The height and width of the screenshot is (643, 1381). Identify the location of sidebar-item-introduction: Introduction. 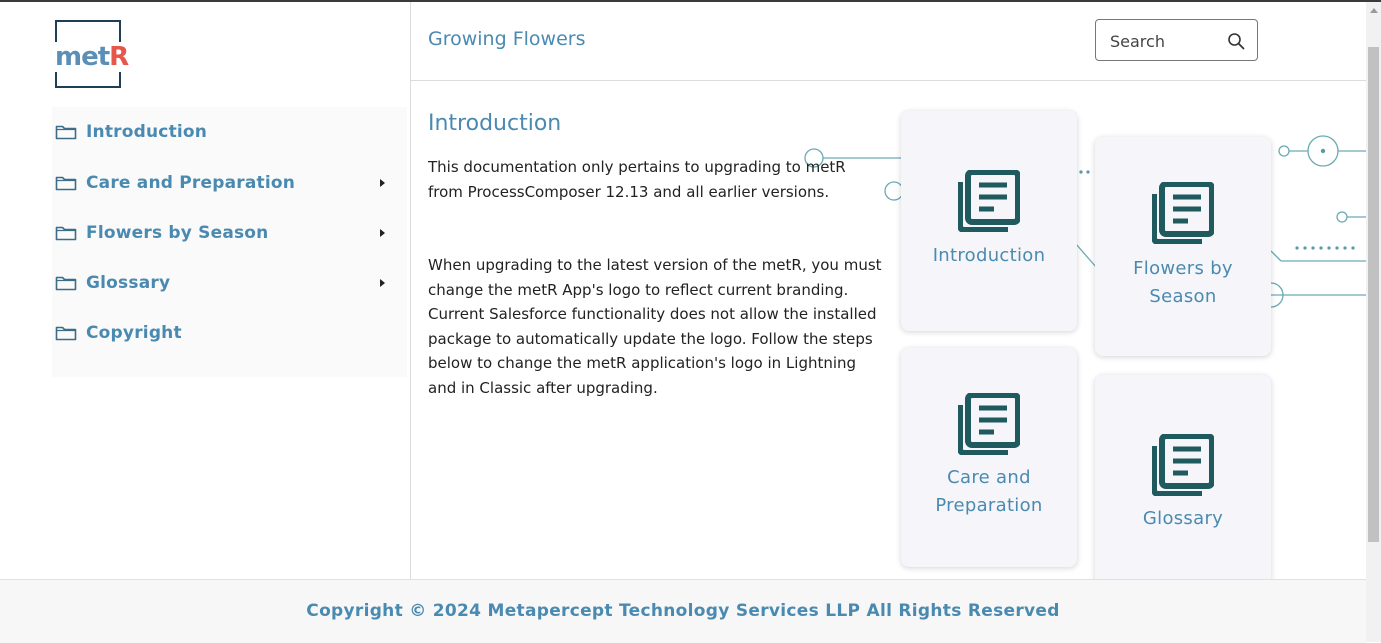
(224, 132).